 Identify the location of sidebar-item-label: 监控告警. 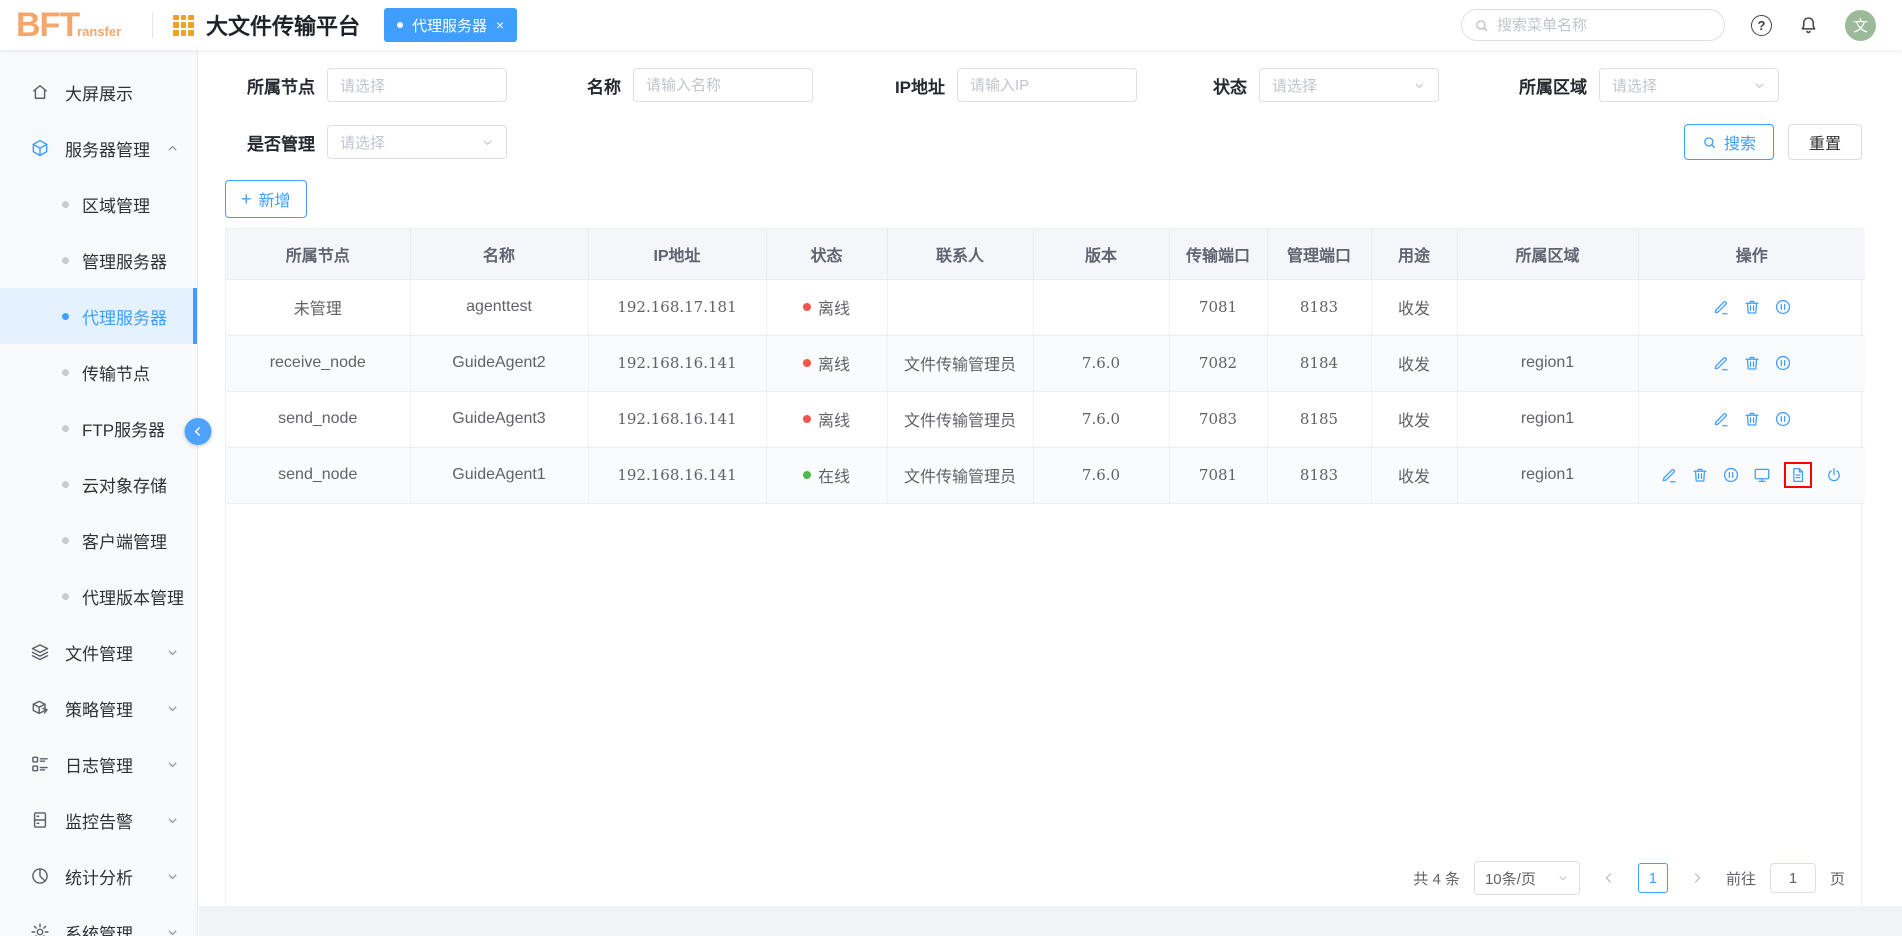
(99, 822).